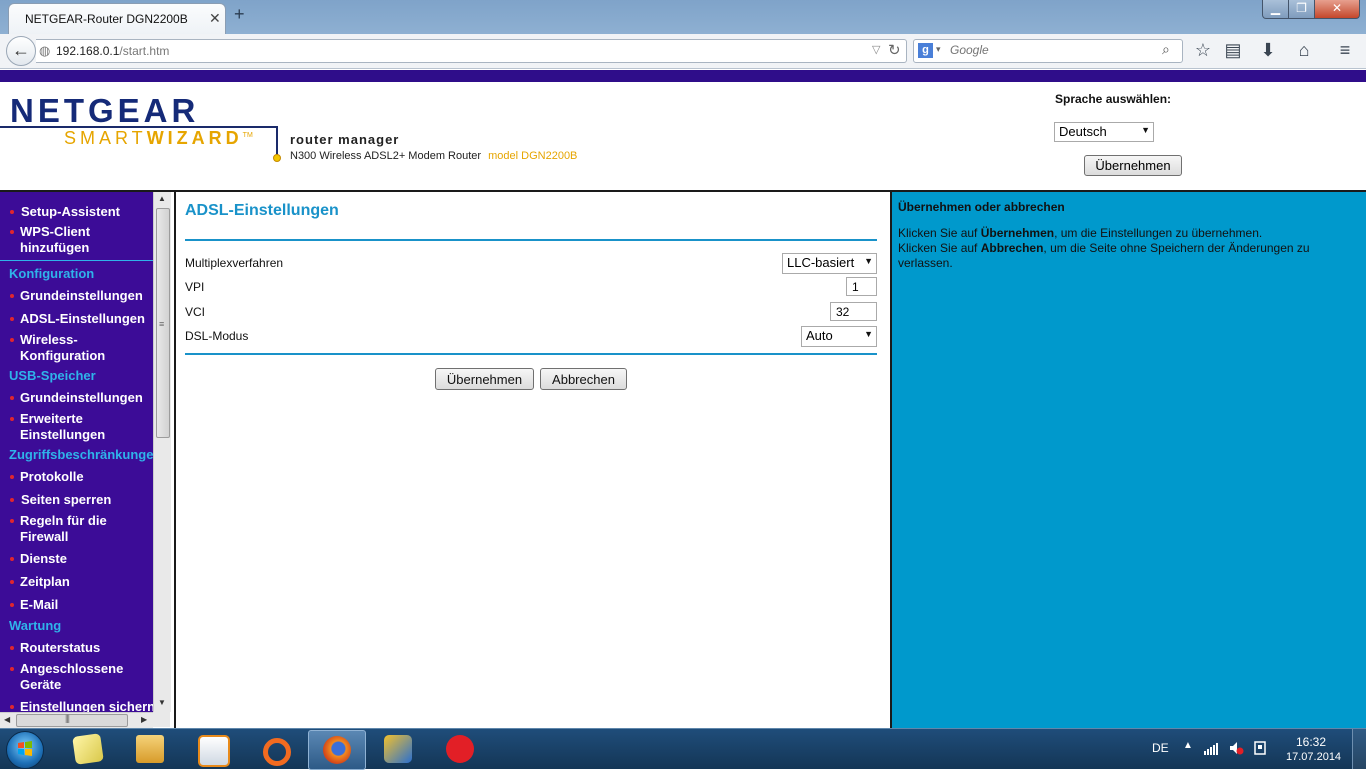  Describe the element at coordinates (162, 702) in the screenshot. I see `scroll-down-icon: ▼` at that location.